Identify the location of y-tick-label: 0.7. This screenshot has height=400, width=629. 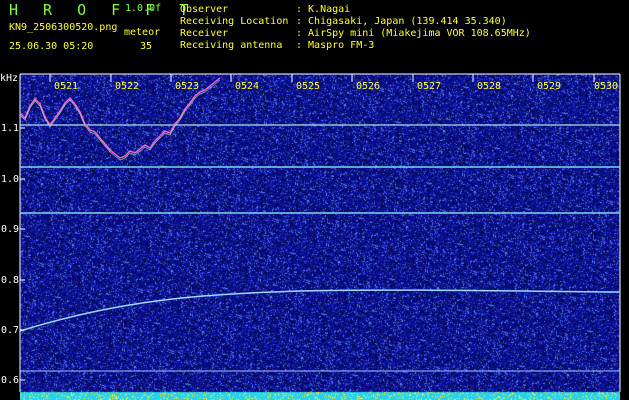
(10, 330).